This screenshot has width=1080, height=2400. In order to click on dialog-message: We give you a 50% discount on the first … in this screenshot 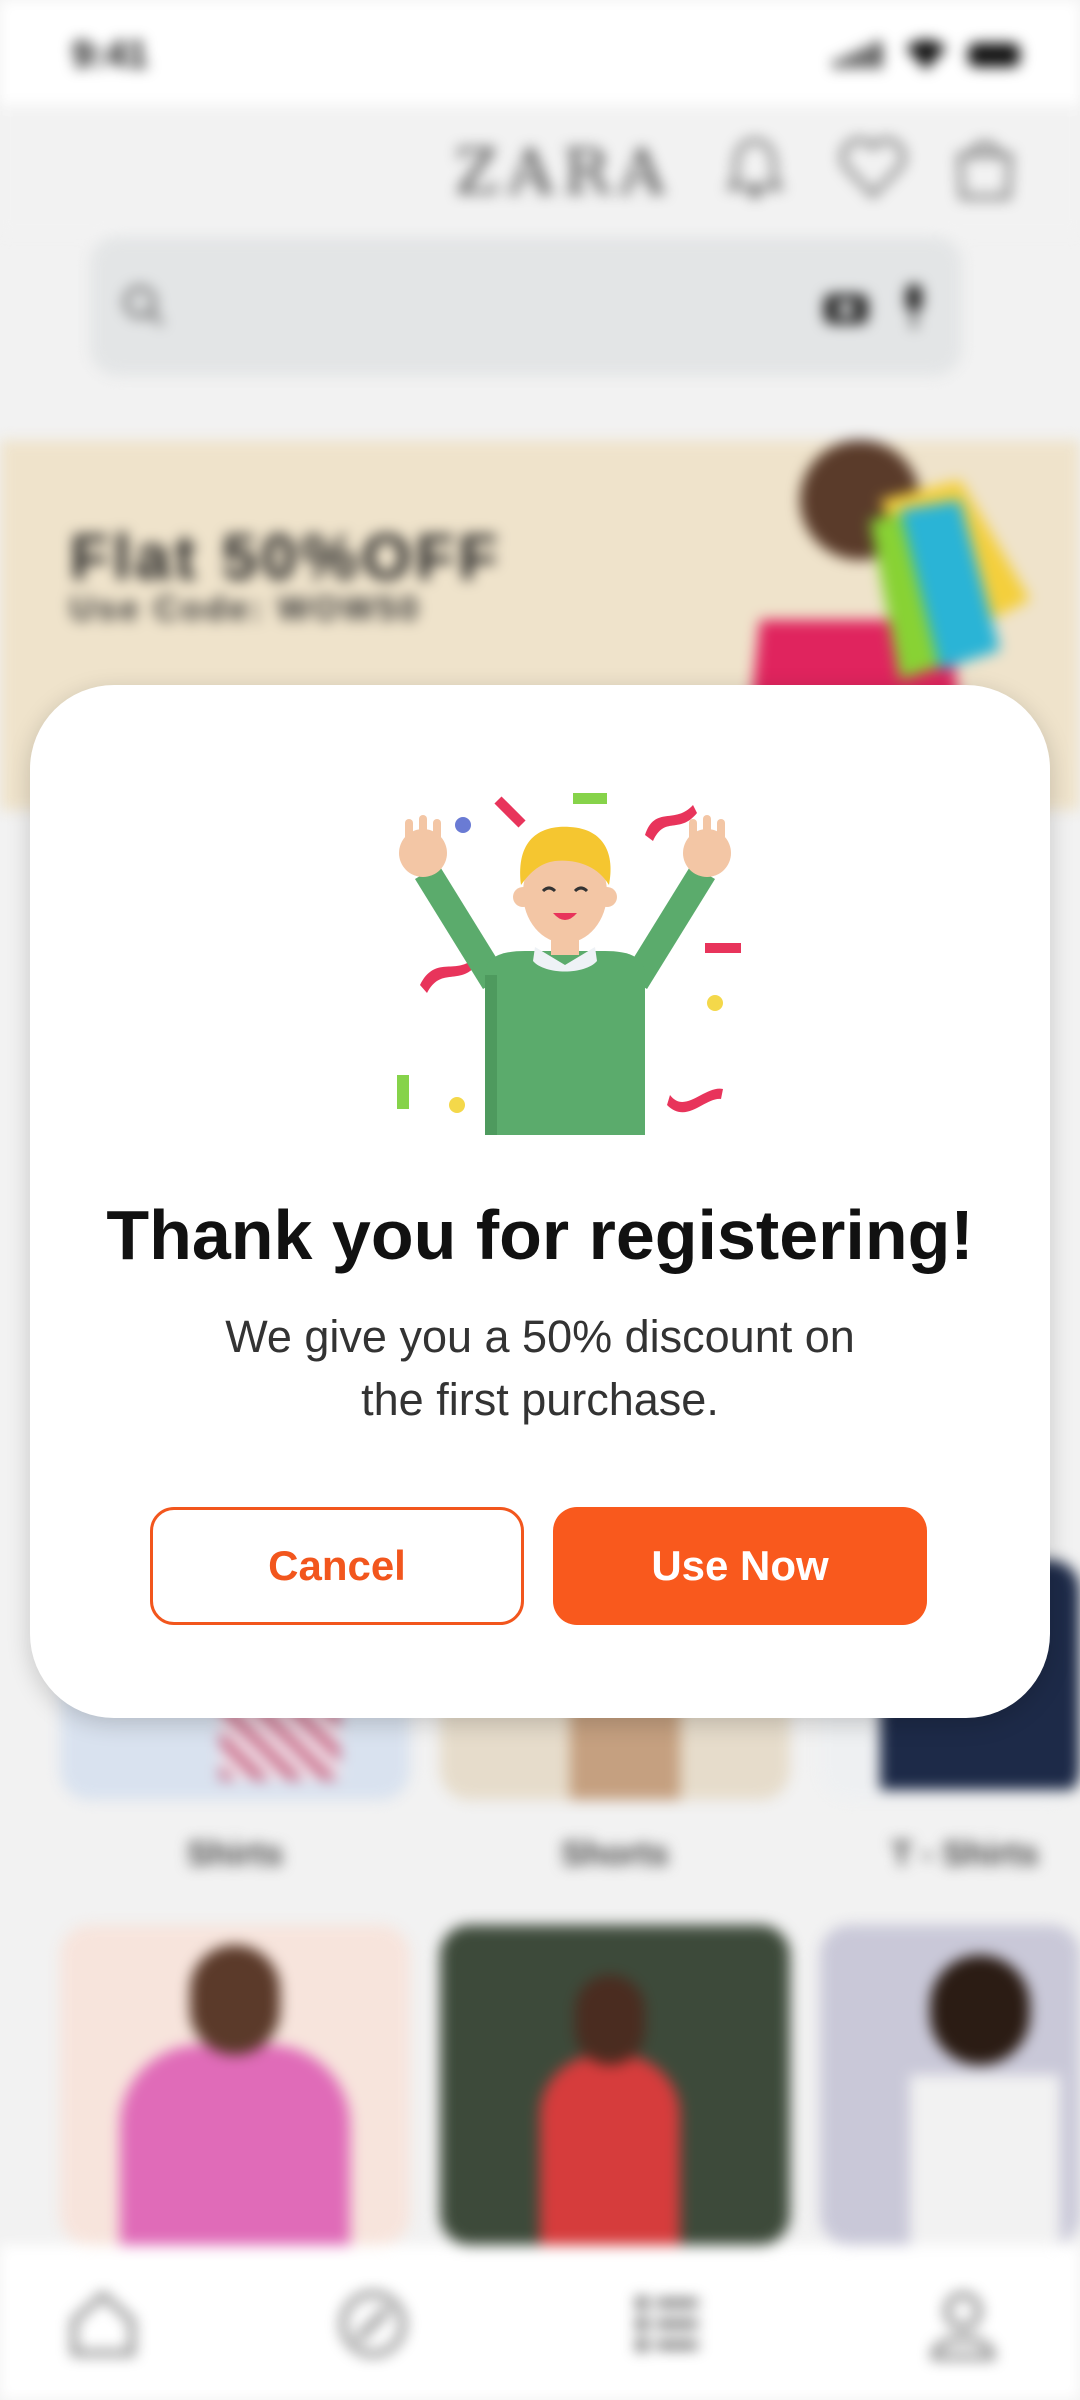, I will do `click(540, 1368)`.